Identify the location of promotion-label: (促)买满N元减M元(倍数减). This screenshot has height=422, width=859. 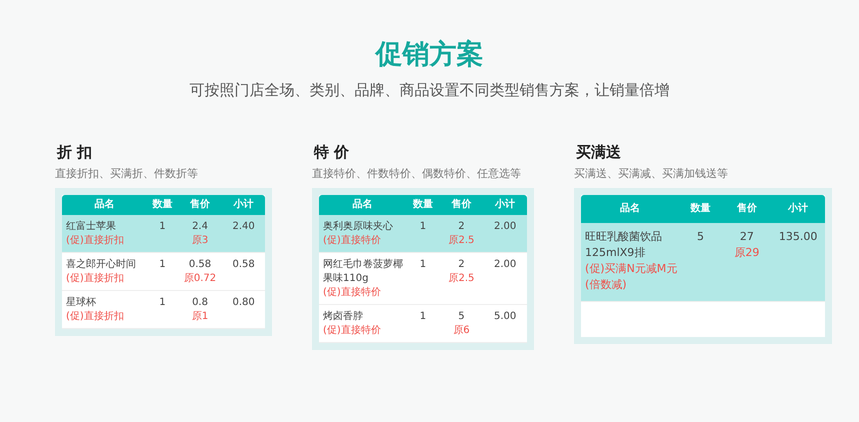
(631, 277).